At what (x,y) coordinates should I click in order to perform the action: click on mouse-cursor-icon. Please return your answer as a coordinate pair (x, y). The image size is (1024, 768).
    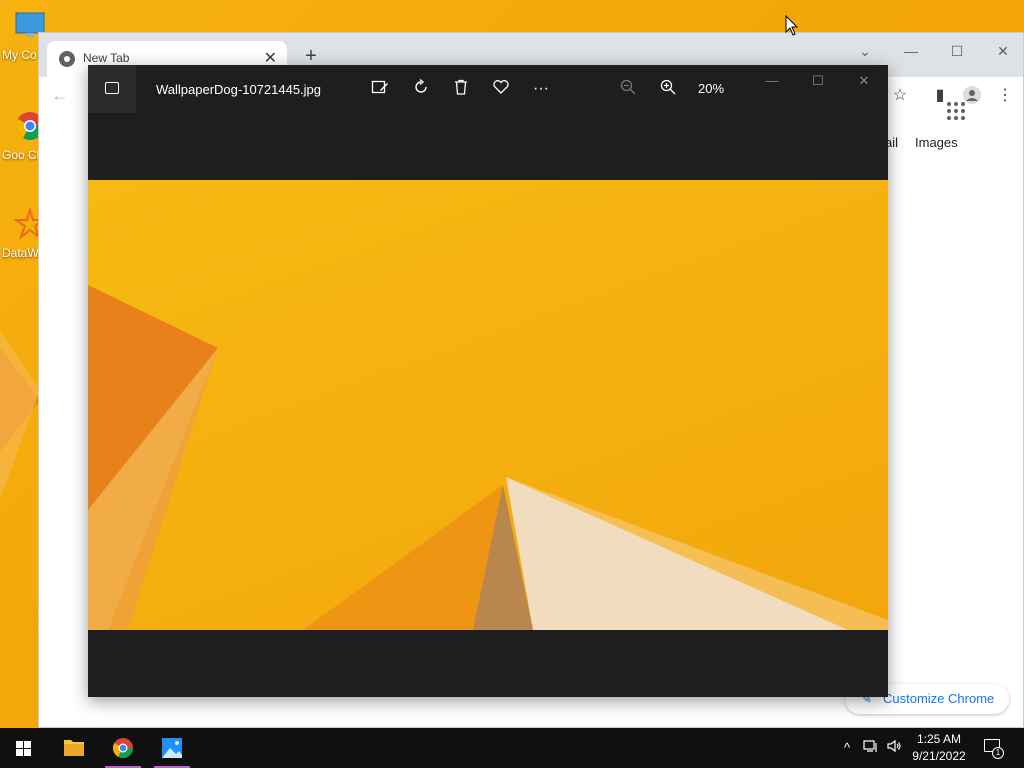
    Looking at the image, I should click on (792, 25).